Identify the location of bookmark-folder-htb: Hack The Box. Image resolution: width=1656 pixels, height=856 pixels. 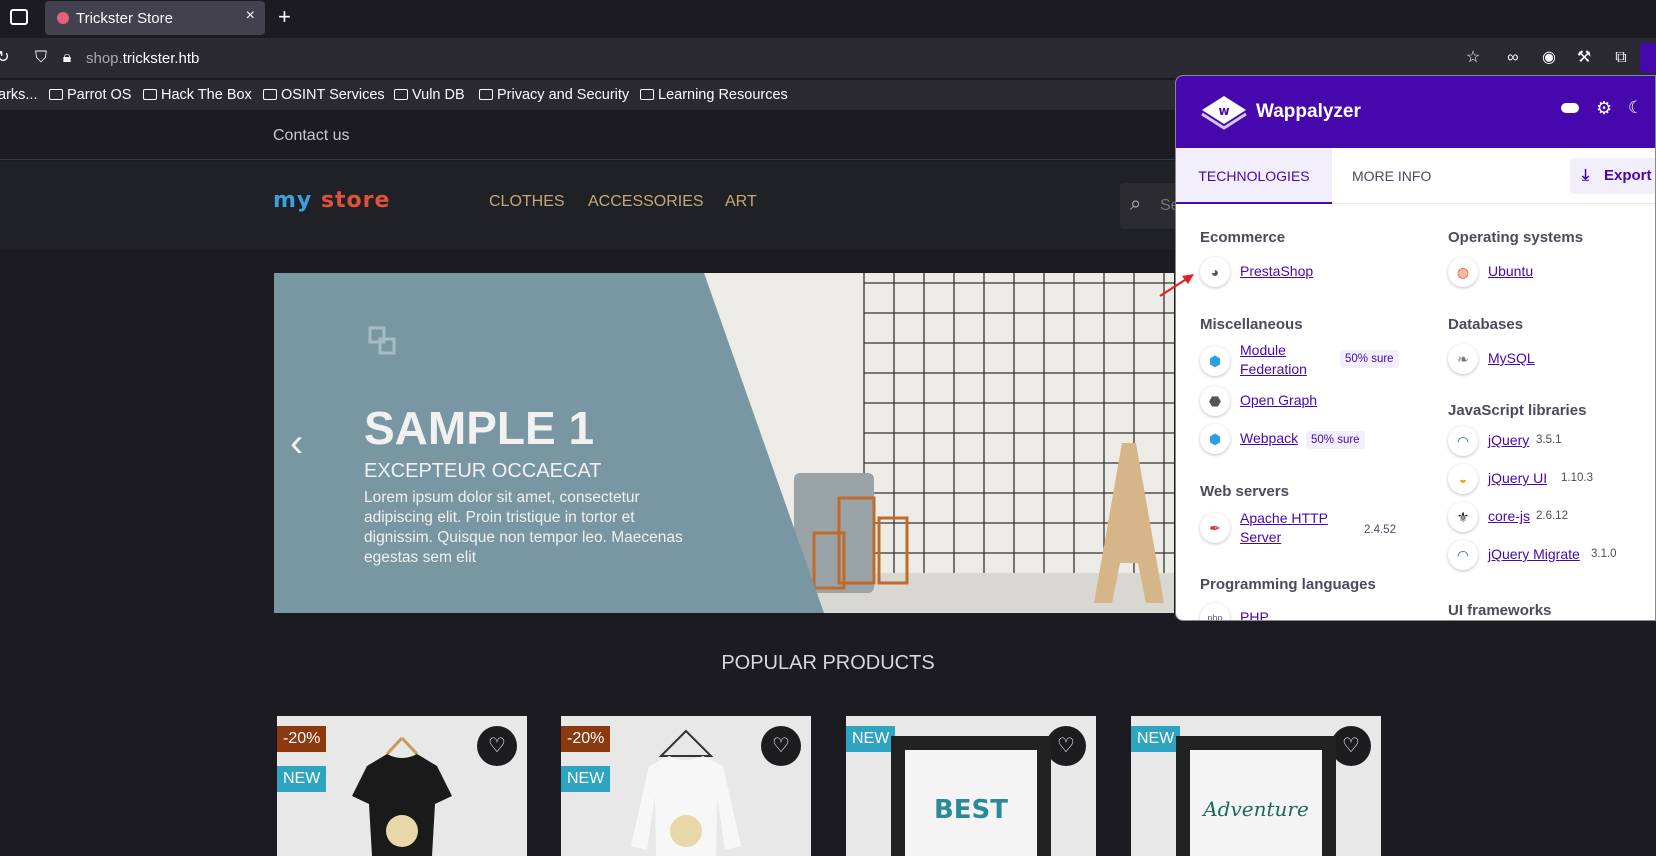
(197, 95).